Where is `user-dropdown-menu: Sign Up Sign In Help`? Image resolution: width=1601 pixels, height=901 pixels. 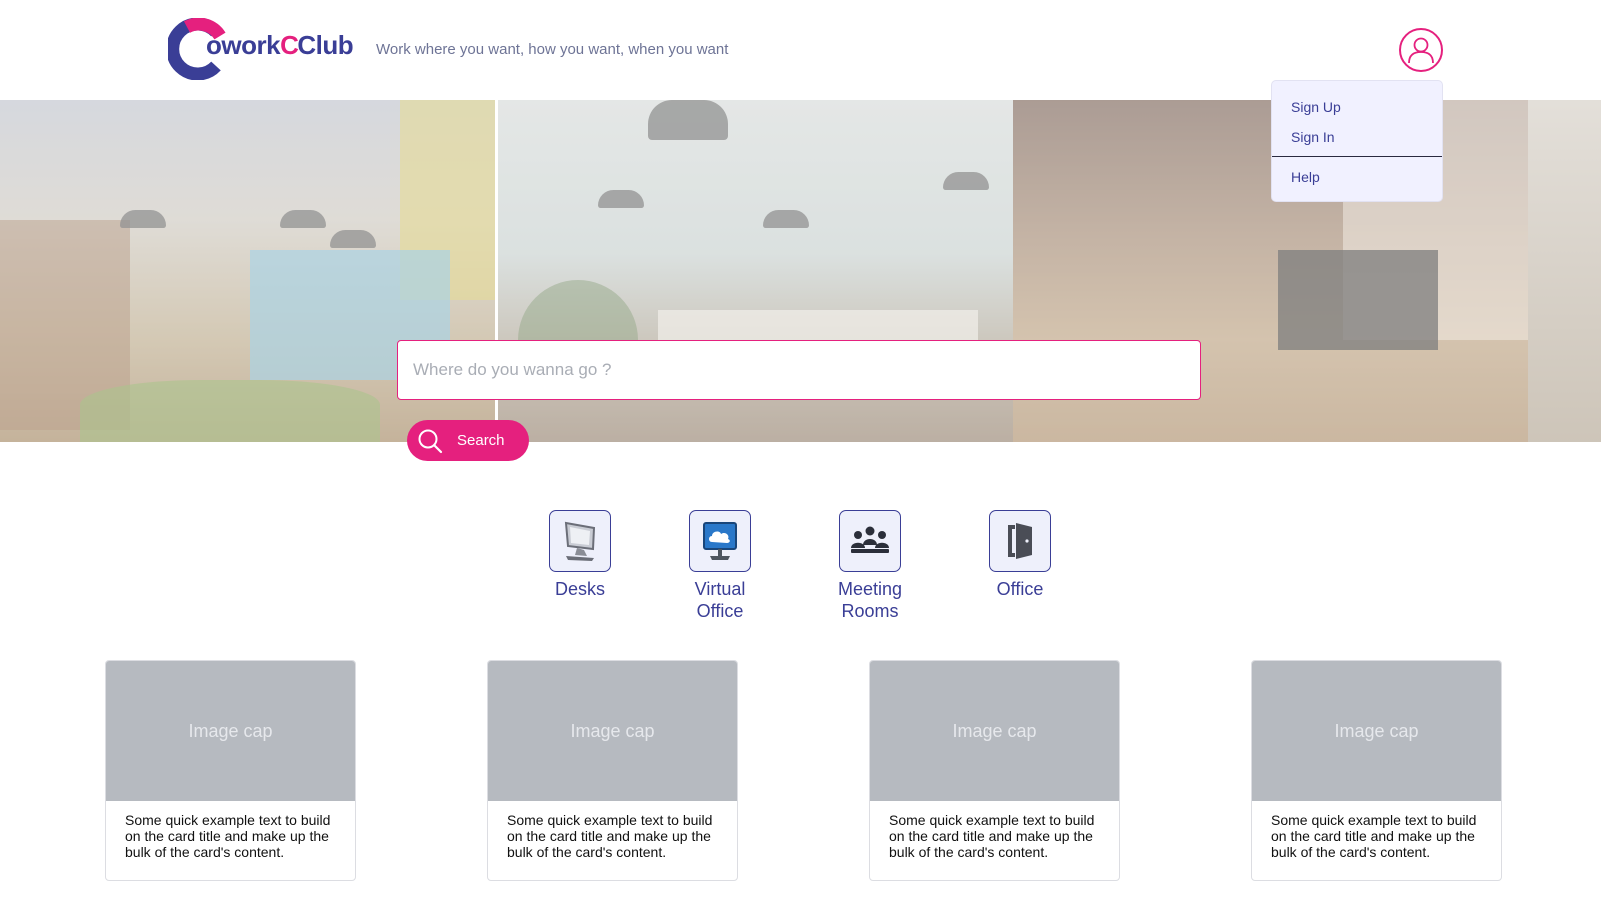 user-dropdown-menu: Sign Up Sign In Help is located at coordinates (1357, 141).